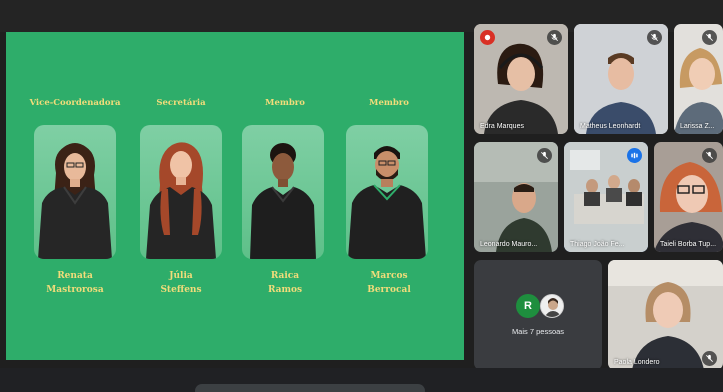 The height and width of the screenshot is (392, 723). Describe the element at coordinates (637, 362) in the screenshot. I see `participant-name: Paola Londero` at that location.